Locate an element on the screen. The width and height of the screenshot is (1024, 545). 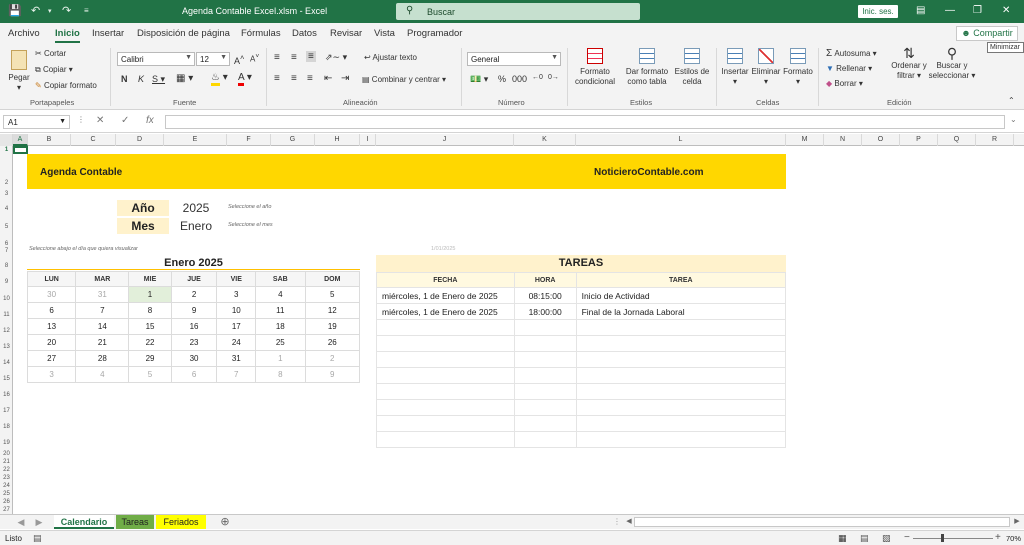
calendar-day: 28 is located at coordinates (102, 358).